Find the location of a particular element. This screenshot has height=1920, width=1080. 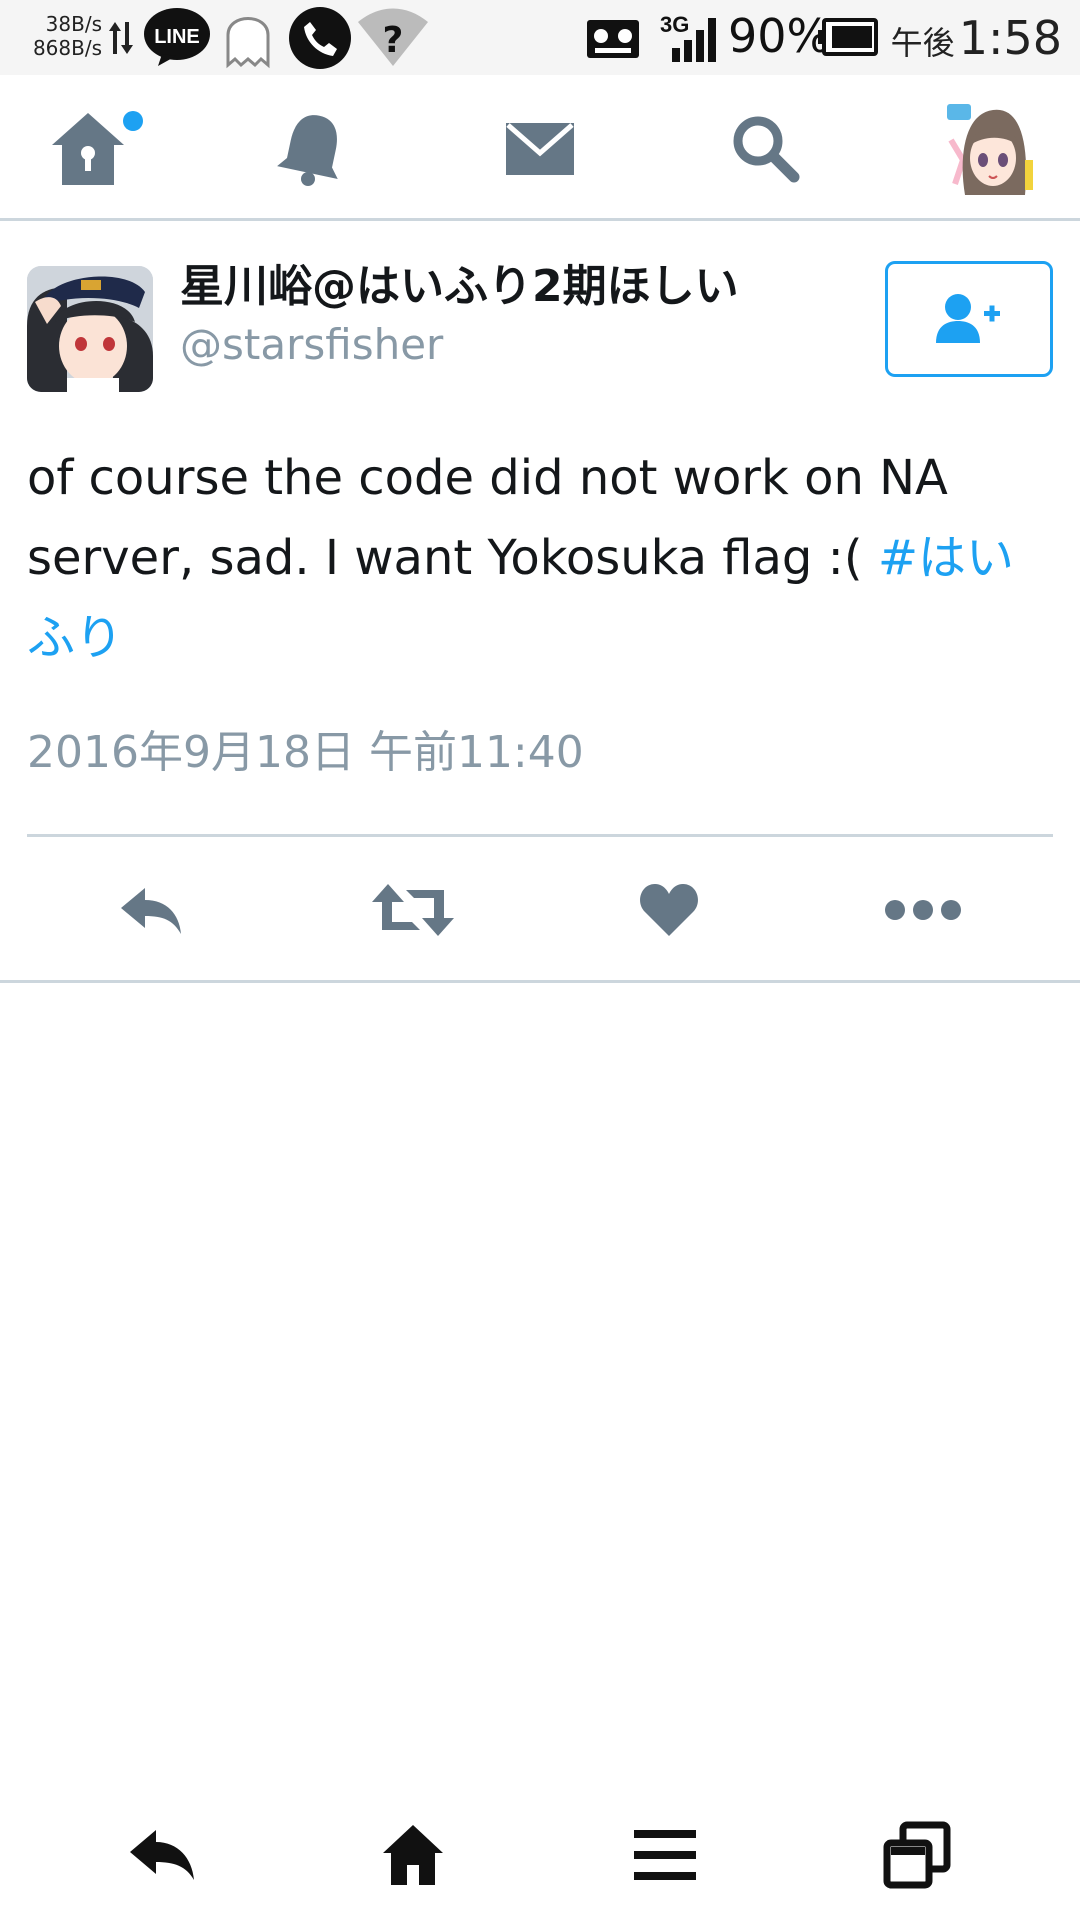

clock-ampm: 午後 is located at coordinates (922, 43).